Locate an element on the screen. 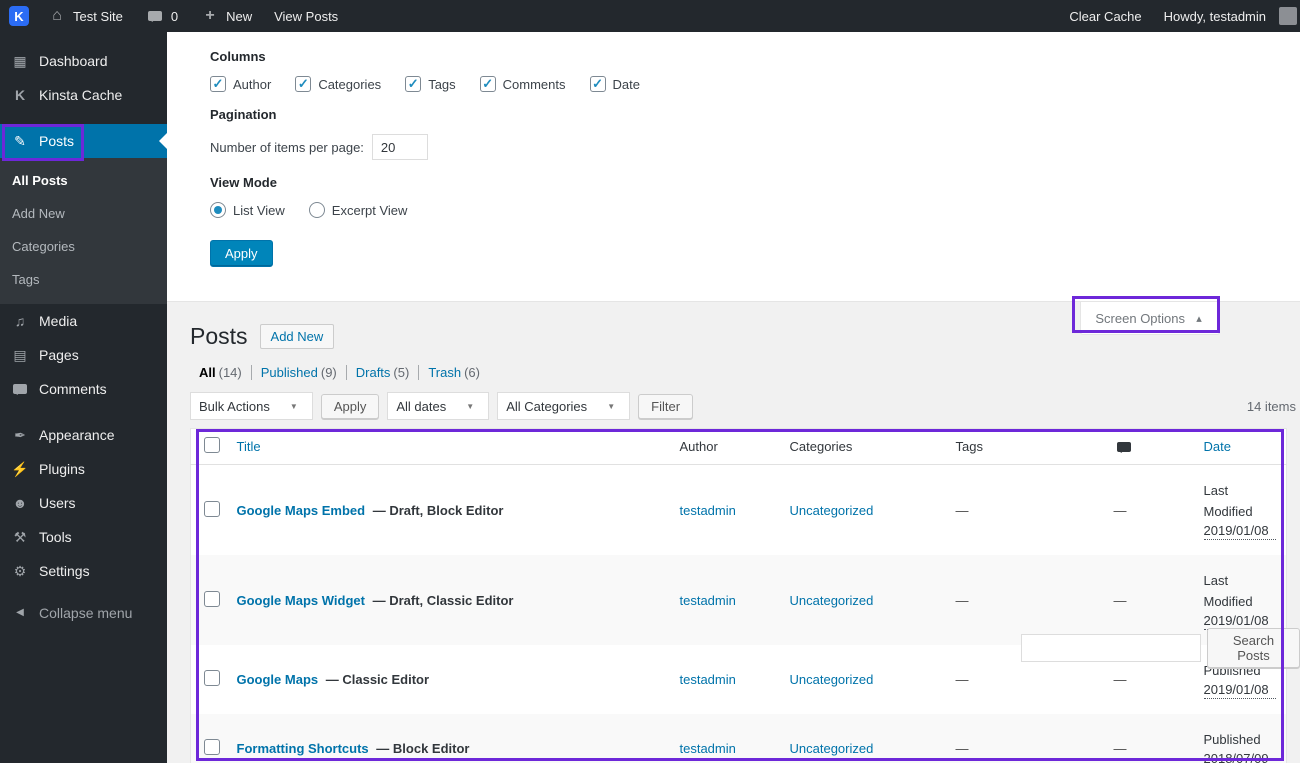 The width and height of the screenshot is (1300, 763). sidebar-item: Settings is located at coordinates (83, 571).